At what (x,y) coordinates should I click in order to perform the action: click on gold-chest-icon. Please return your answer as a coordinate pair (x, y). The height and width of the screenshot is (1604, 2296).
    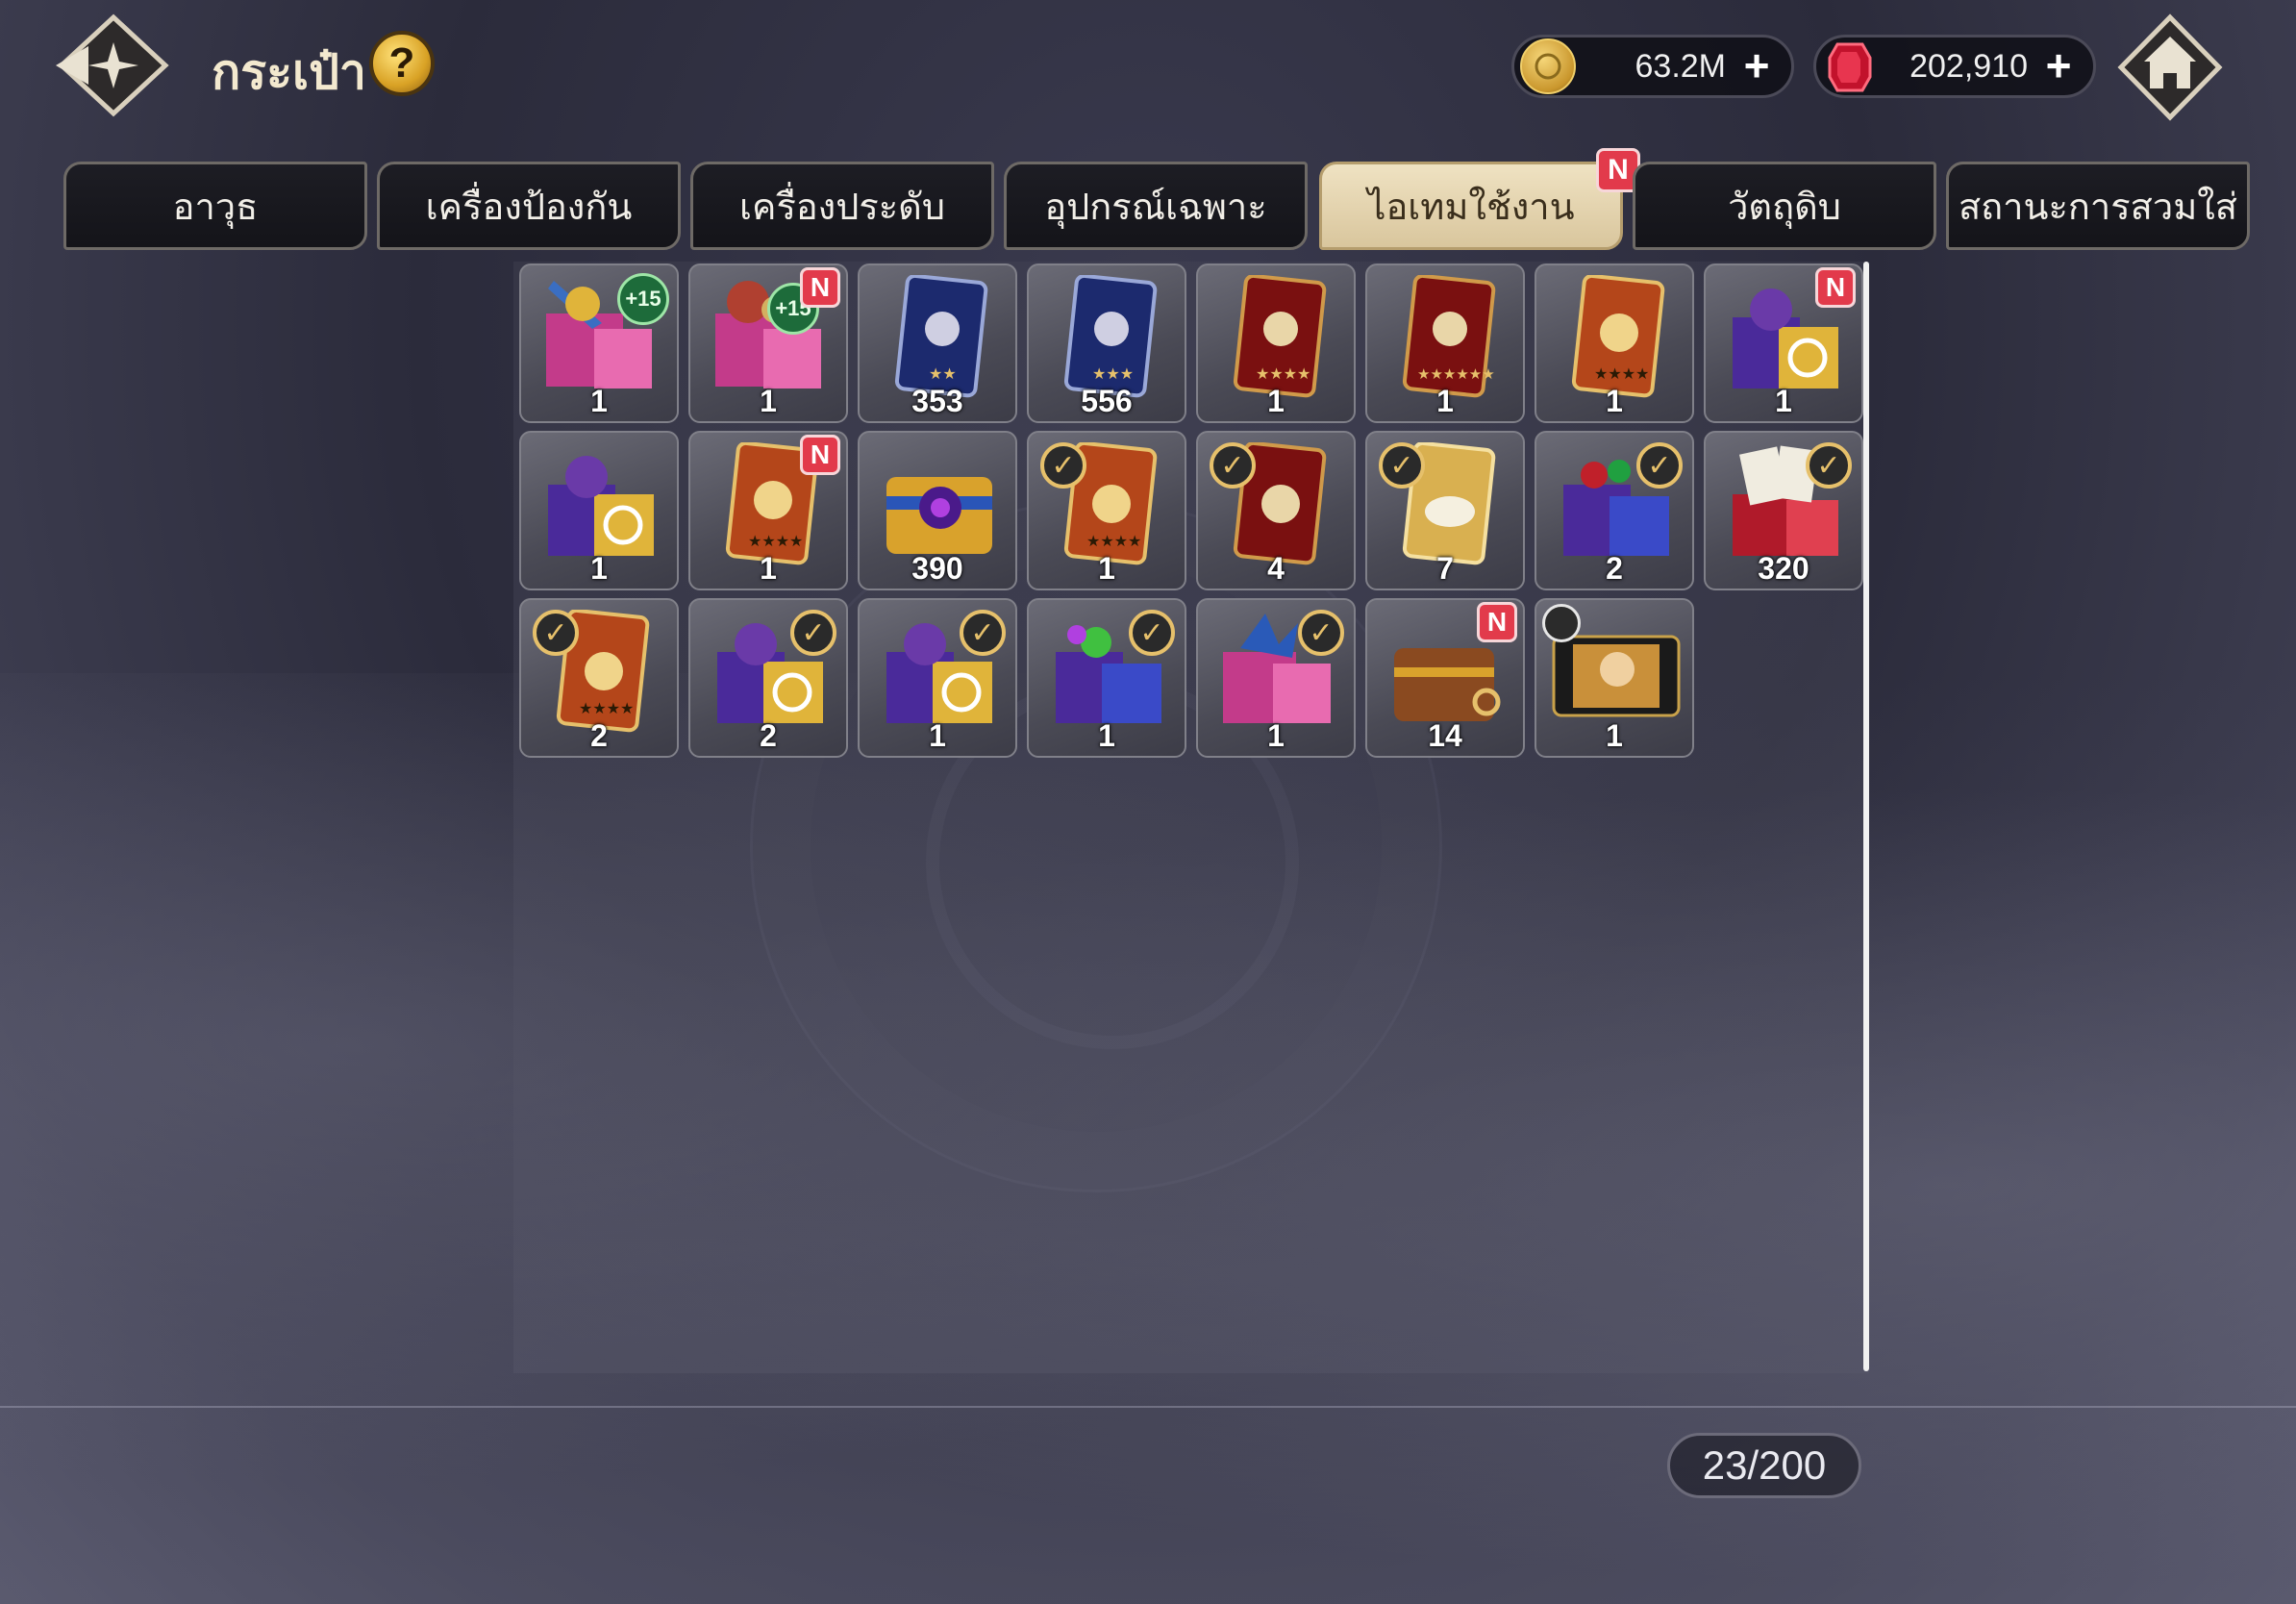
    Looking at the image, I should click on (939, 515).